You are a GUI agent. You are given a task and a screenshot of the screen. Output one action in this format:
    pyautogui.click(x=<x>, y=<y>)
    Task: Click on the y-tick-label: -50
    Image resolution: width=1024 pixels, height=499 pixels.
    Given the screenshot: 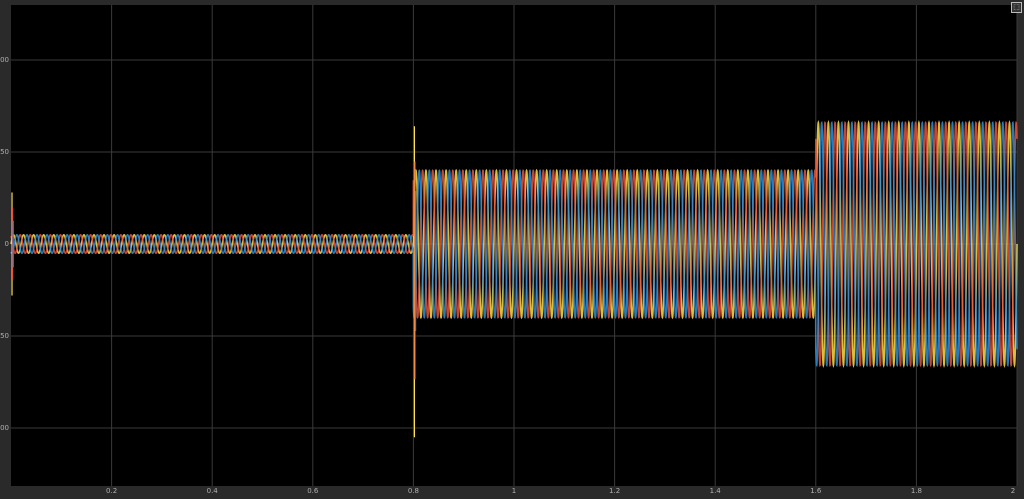 What is the action you would take?
    pyautogui.click(x=4, y=336)
    